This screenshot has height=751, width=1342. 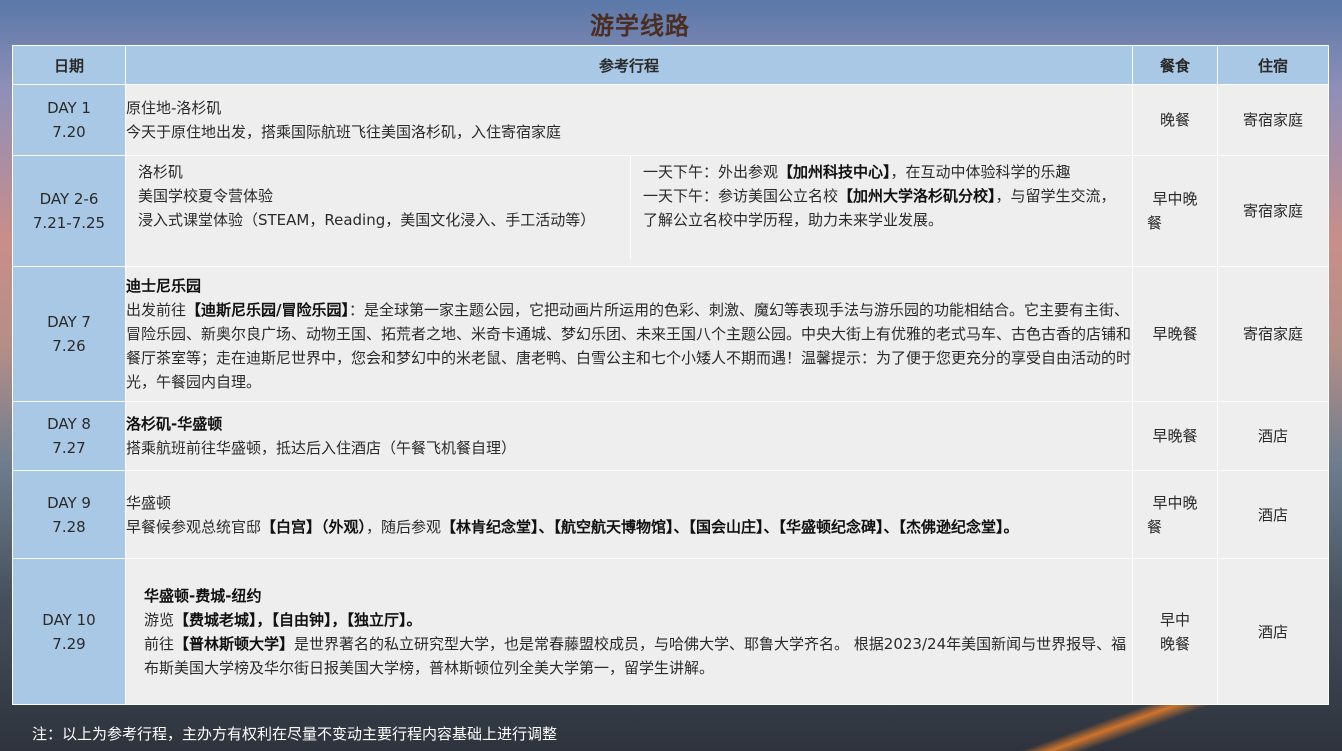 I want to click on itinerary-heading: 迪士尼乐园, so click(x=164, y=286).